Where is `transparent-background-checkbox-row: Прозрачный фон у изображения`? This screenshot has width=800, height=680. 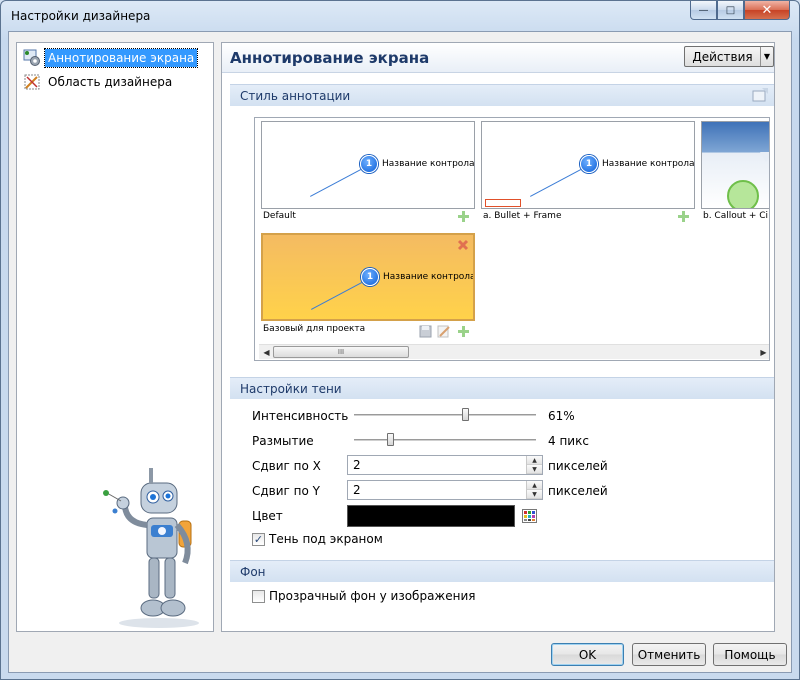
transparent-background-checkbox-row: Прозрачный фон у изображения is located at coordinates (363, 596).